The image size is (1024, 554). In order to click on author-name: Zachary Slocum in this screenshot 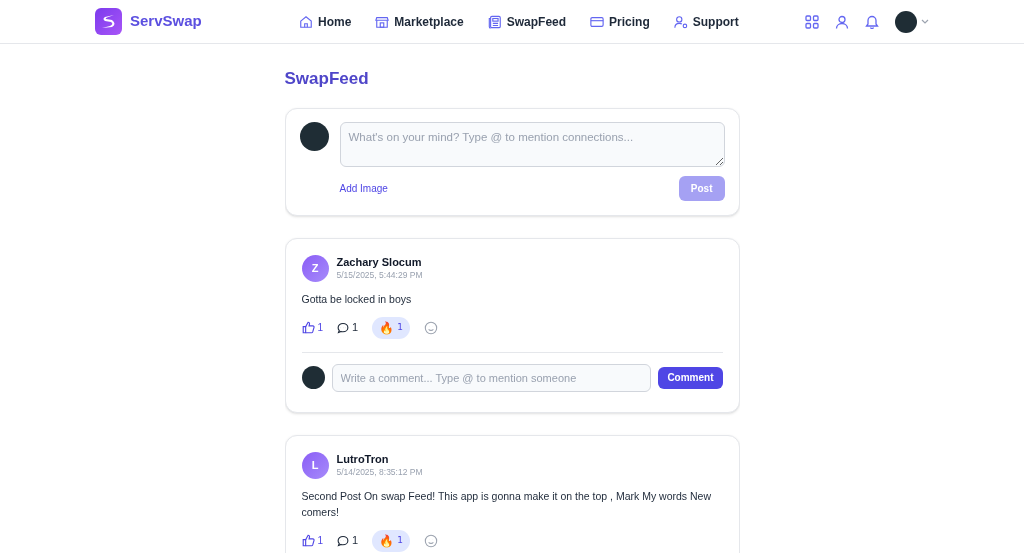, I will do `click(379, 262)`.